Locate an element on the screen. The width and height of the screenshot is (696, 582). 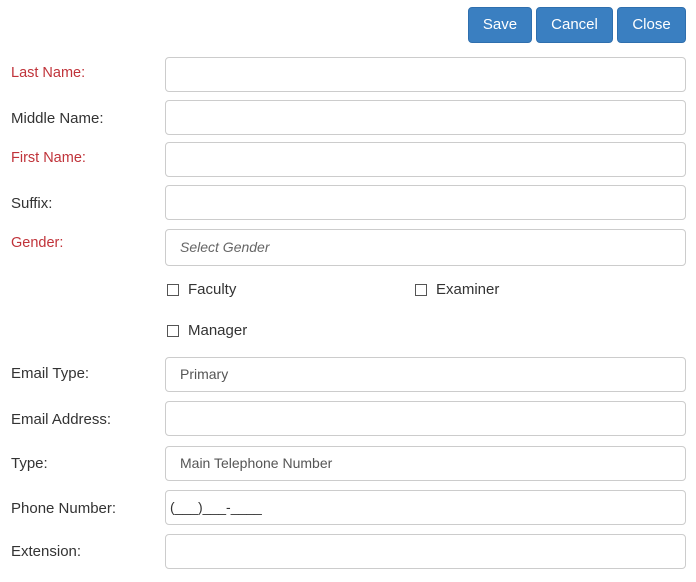
extension-label: Extension: is located at coordinates (46, 551).